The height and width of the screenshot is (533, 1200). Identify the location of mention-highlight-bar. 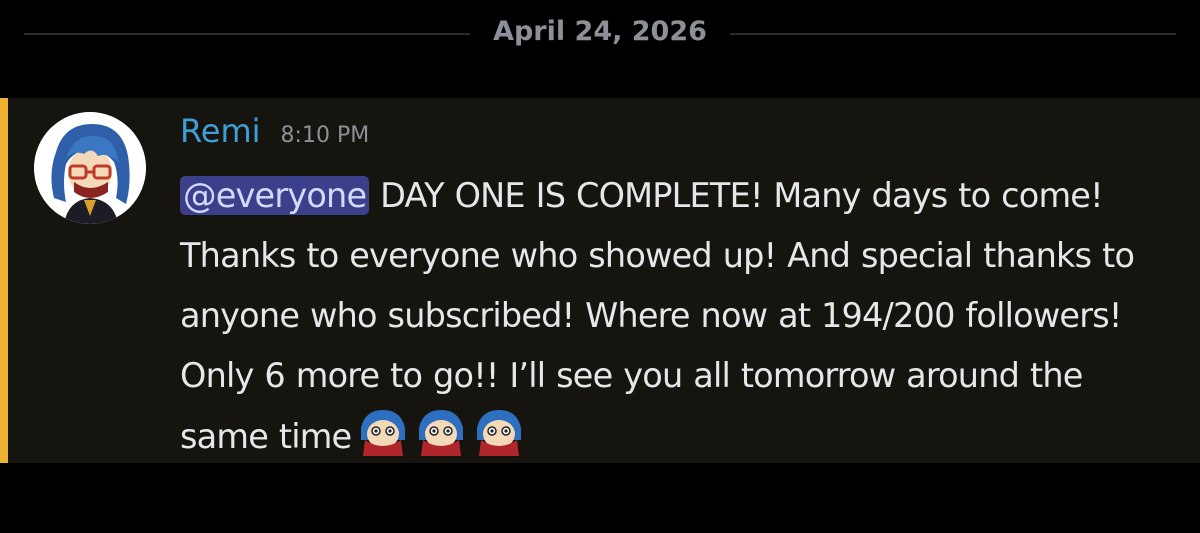
(4, 280).